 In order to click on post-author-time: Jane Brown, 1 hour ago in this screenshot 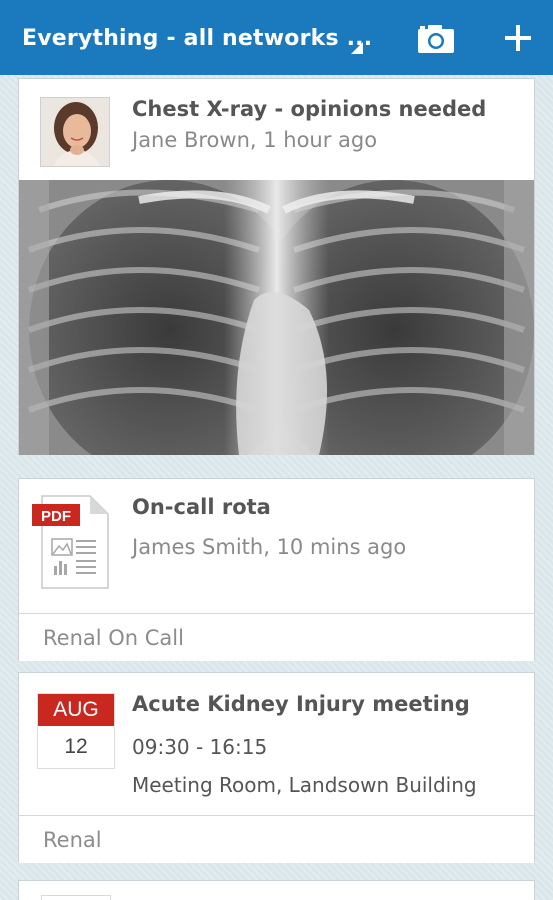, I will do `click(255, 140)`.